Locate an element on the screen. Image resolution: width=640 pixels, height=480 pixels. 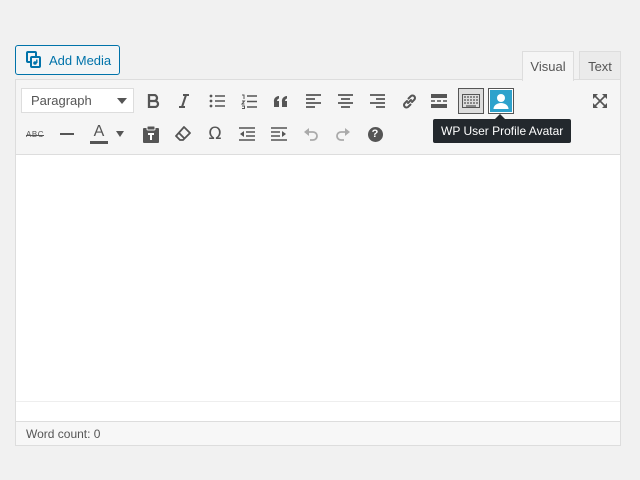
add-media-icon is located at coordinates (34, 60).